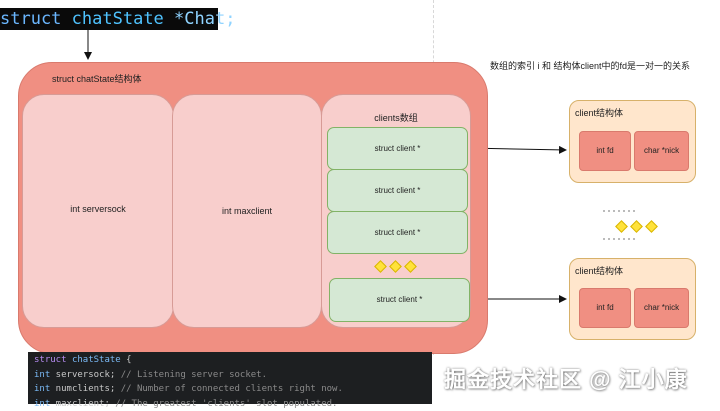  I want to click on maxclient-panel: int maxclient, so click(247, 211).